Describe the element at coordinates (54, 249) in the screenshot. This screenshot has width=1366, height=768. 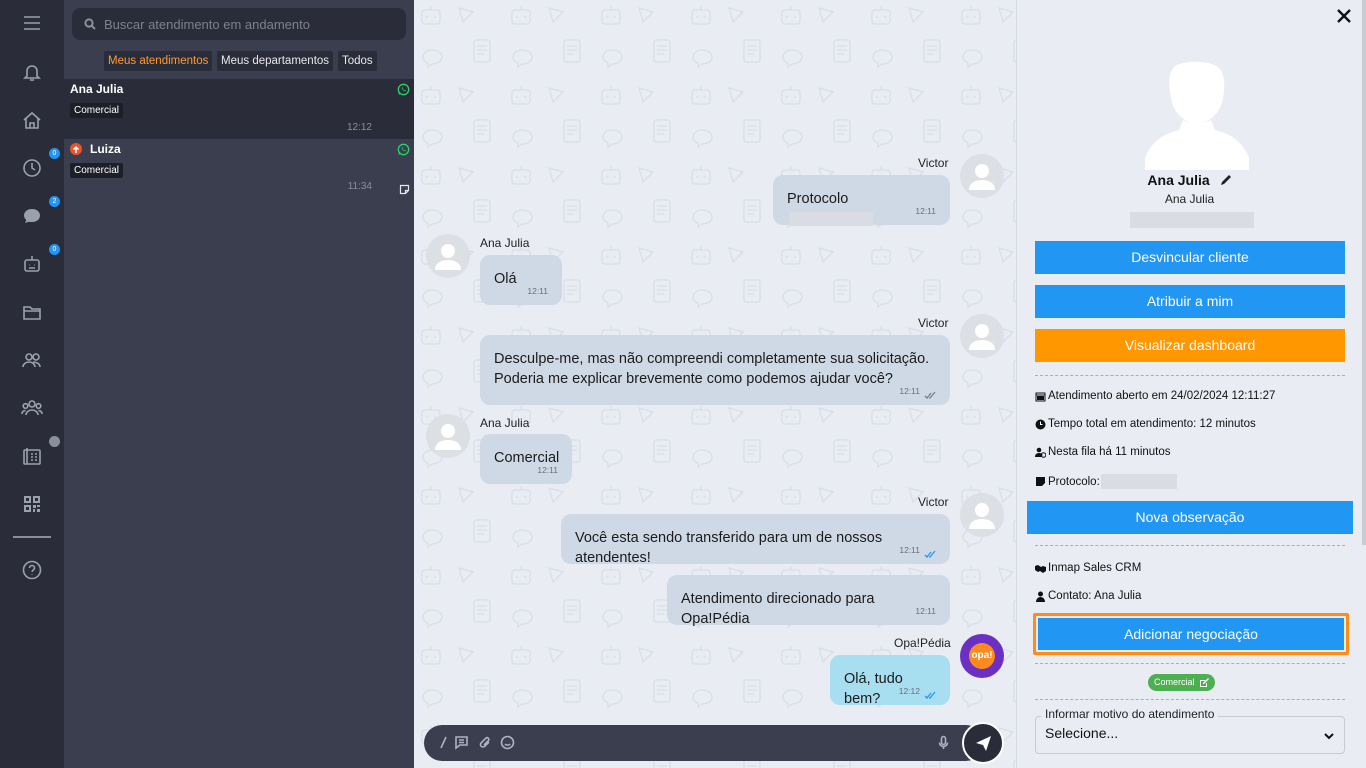
I see `bots-badge: 0` at that location.